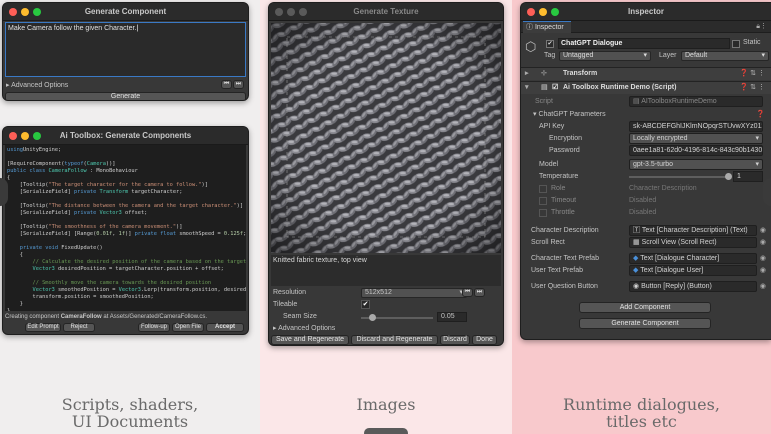 The height and width of the screenshot is (434, 771). I want to click on window-title-bar: Ai Toolbox: Generate Components, so click(125, 136).